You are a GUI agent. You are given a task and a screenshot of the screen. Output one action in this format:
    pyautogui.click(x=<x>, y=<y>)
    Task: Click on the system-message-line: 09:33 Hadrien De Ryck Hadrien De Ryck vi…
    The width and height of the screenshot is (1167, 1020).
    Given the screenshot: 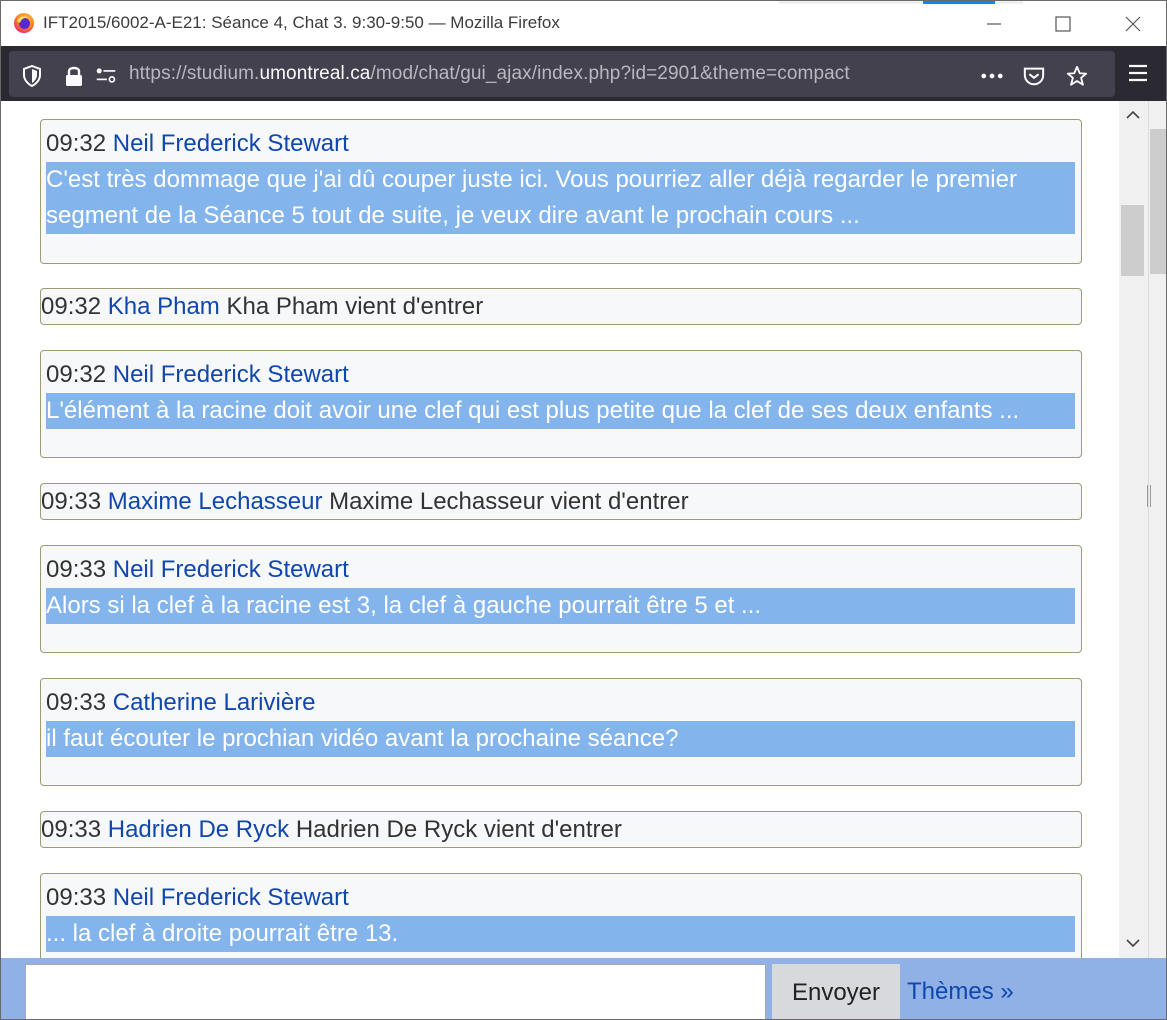 What is the action you would take?
    pyautogui.click(x=331, y=830)
    